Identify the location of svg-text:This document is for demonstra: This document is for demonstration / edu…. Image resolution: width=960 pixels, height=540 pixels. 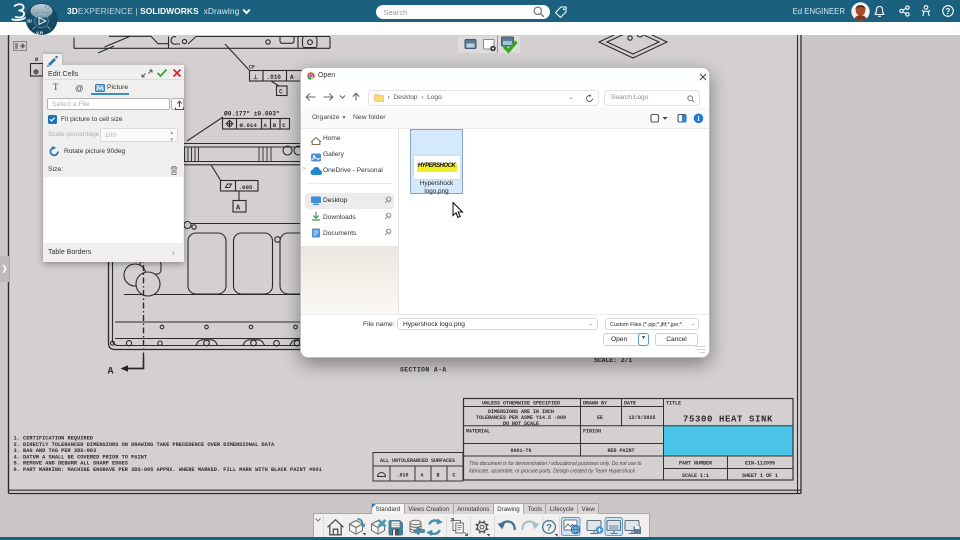
(555, 464).